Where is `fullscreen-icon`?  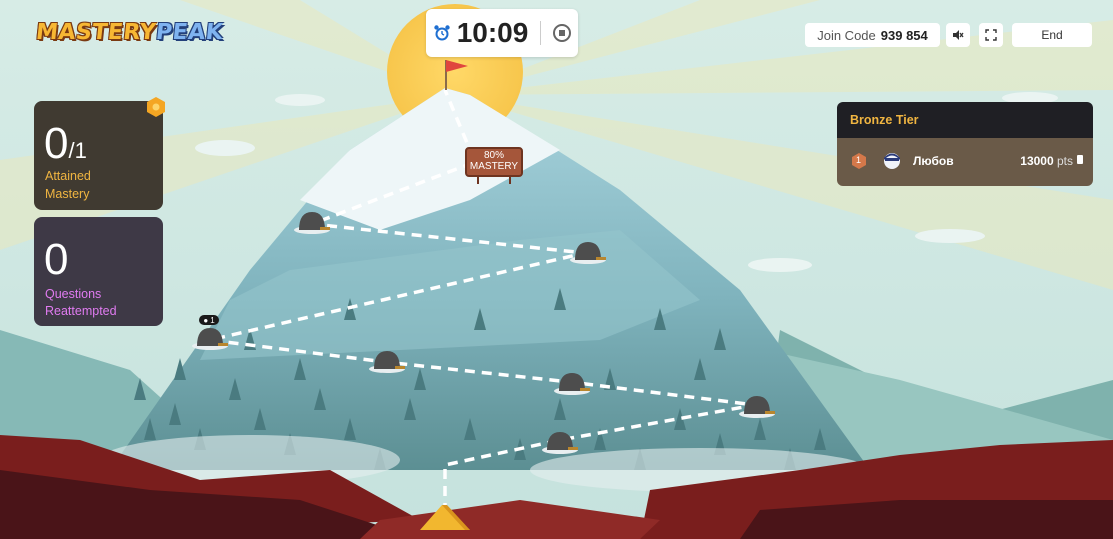
fullscreen-icon is located at coordinates (991, 35).